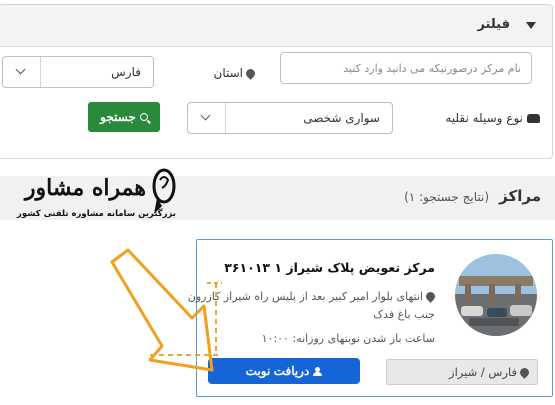 The height and width of the screenshot is (405, 555). What do you see at coordinates (492, 118) in the screenshot?
I see `vehicle-type-label: نوع وسیله نقلیه` at bounding box center [492, 118].